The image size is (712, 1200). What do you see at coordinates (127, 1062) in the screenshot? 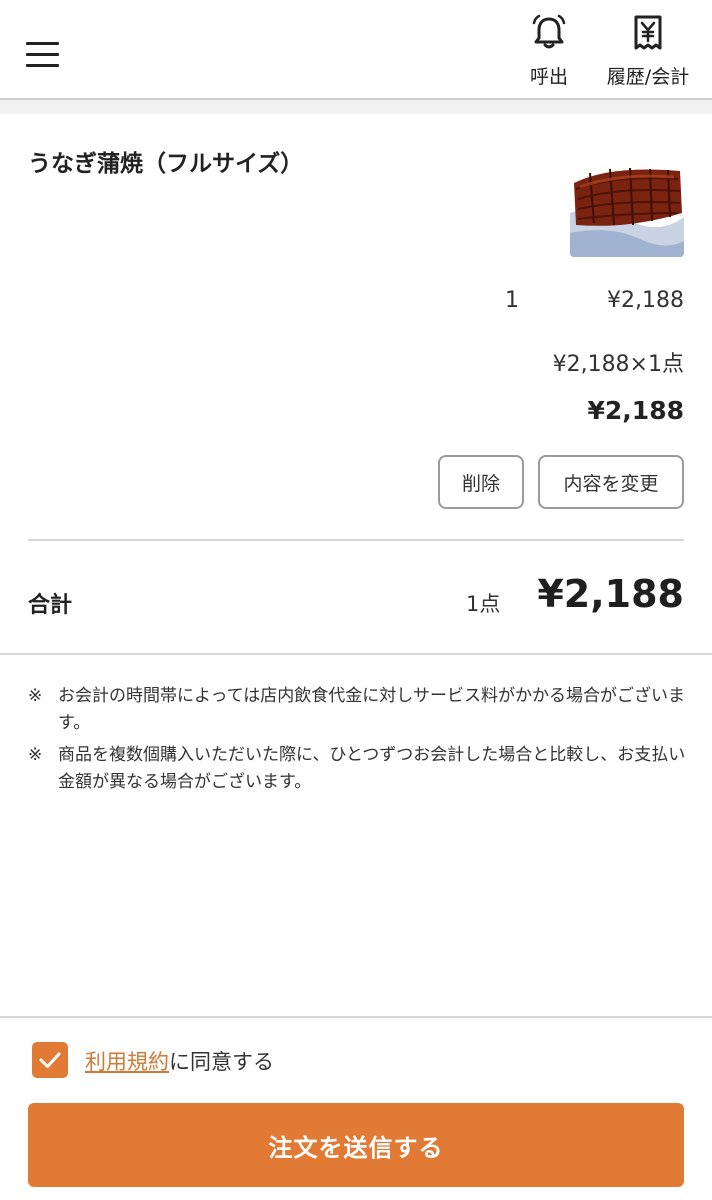
I see `terms-link: 利用規約` at bounding box center [127, 1062].